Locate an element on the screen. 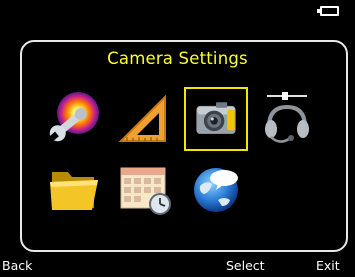  menu-item-calendar is located at coordinates (145, 188).